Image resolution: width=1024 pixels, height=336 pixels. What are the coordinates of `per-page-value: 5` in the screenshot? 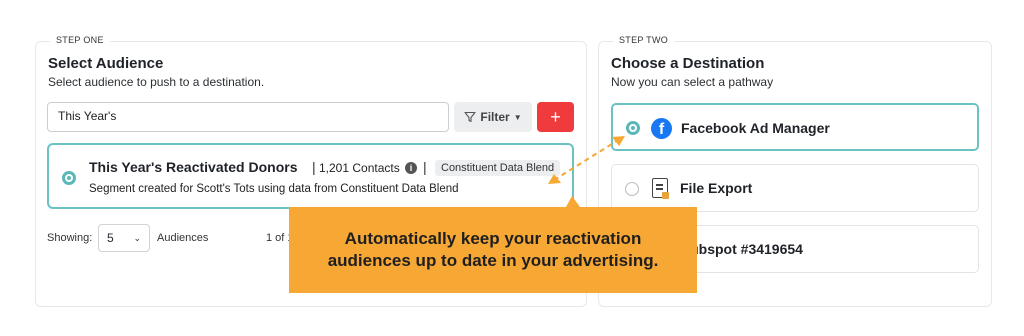 It's located at (110, 238).